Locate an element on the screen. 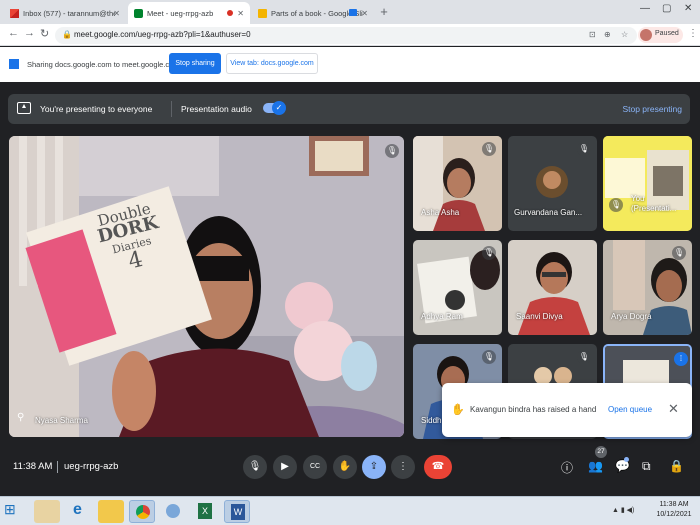  captions-button: CC is located at coordinates (315, 467).